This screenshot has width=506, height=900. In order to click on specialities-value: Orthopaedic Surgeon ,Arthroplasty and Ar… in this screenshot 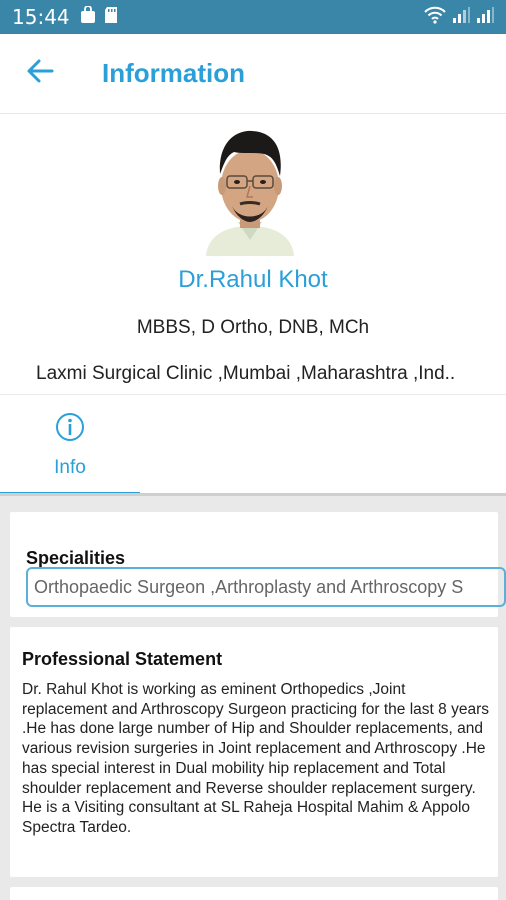, I will do `click(249, 586)`.